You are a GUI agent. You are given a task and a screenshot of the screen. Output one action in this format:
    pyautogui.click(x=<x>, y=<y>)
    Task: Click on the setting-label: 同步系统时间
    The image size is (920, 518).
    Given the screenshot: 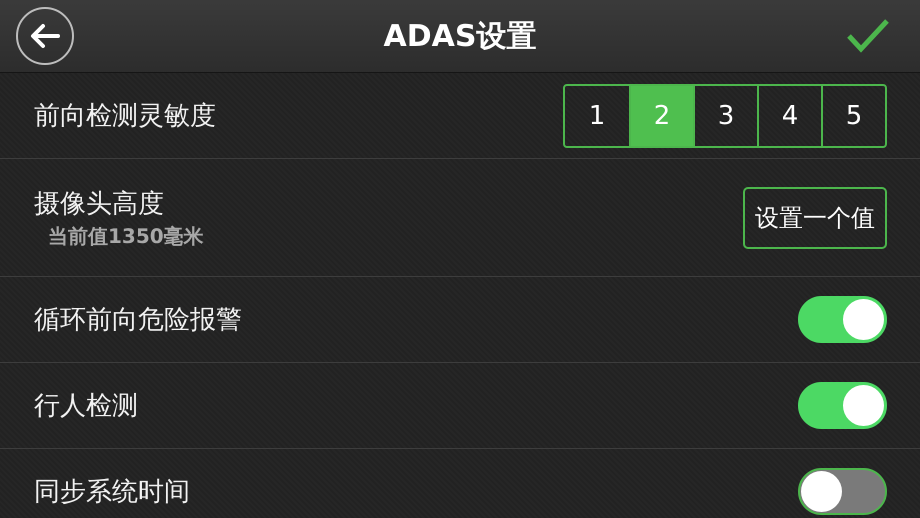 What is the action you would take?
    pyautogui.click(x=112, y=492)
    